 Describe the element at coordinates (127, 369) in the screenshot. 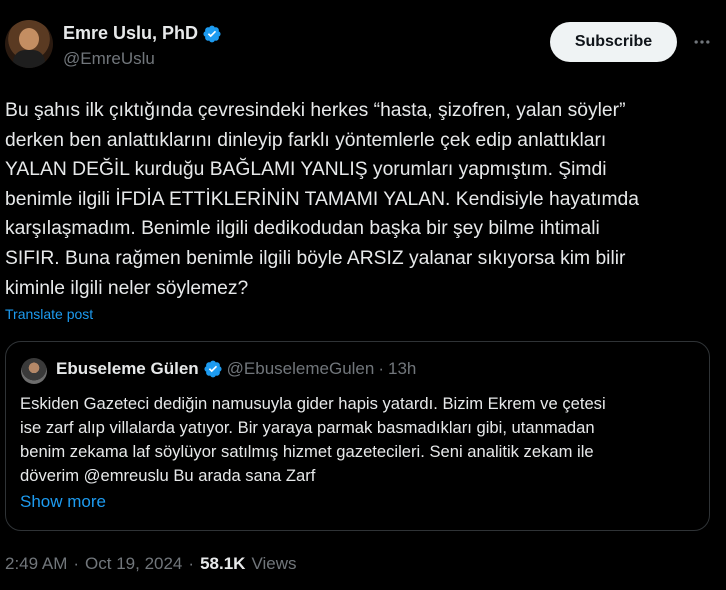

I see `quoted-author-name: Ebuseleme Gülen` at that location.